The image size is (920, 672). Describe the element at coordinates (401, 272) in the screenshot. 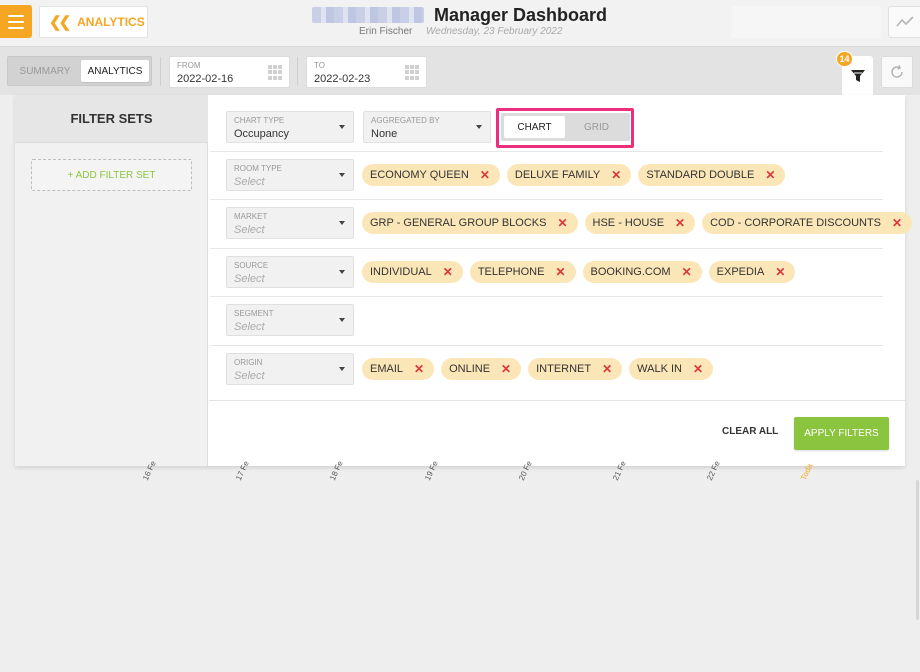

I see `chip-label: INDIVIDUAL` at that location.